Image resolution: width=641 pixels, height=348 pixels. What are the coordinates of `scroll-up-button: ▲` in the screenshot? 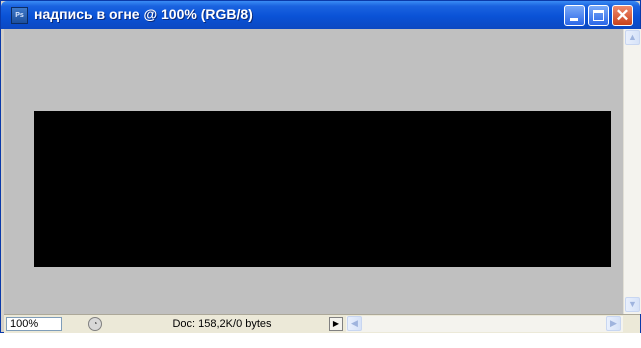 It's located at (632, 37).